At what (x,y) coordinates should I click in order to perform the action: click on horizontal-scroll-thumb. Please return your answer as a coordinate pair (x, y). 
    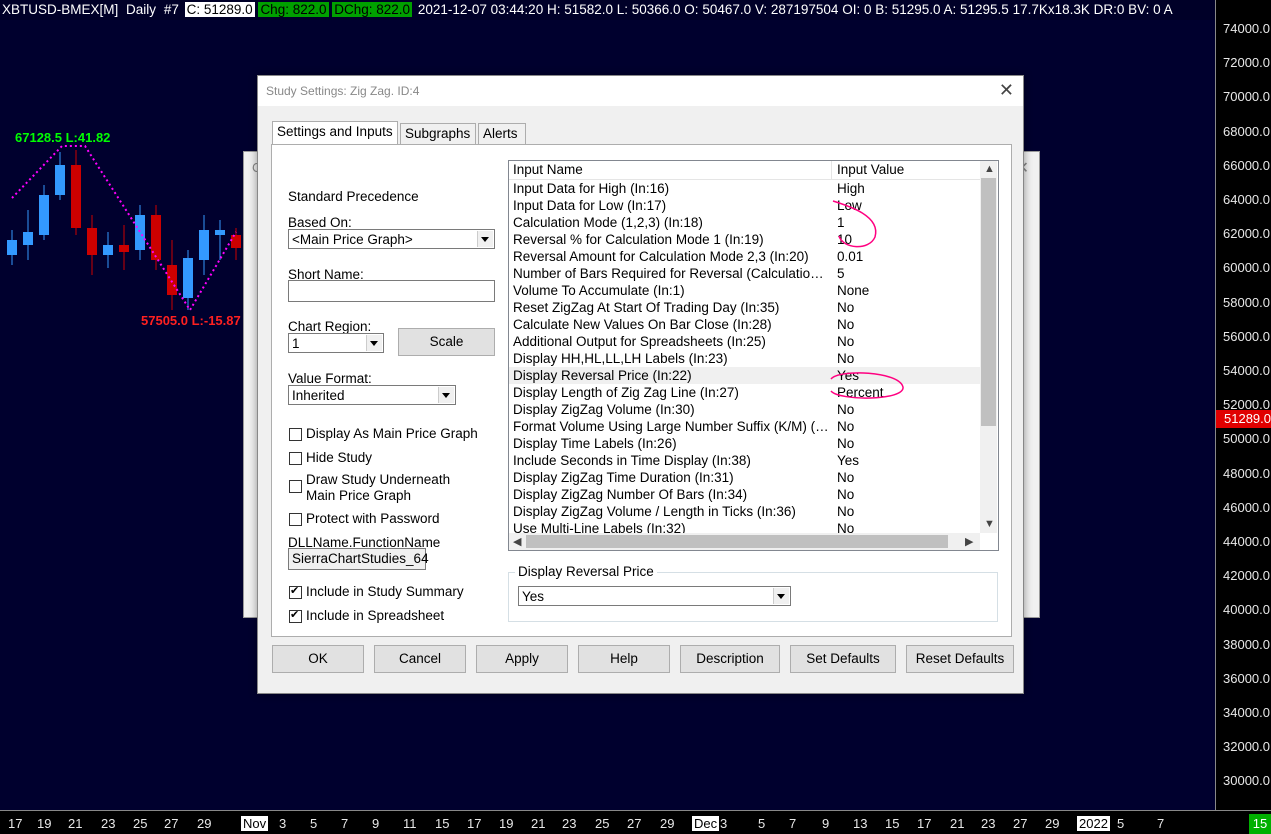
    Looking at the image, I should click on (737, 541).